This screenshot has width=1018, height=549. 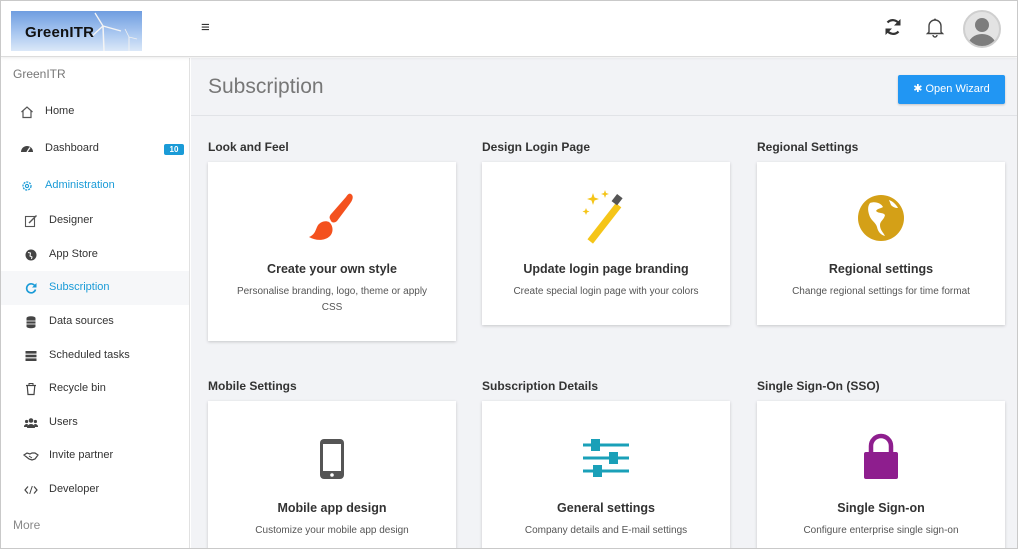 I want to click on sidebar-item-label: Home, so click(x=60, y=111).